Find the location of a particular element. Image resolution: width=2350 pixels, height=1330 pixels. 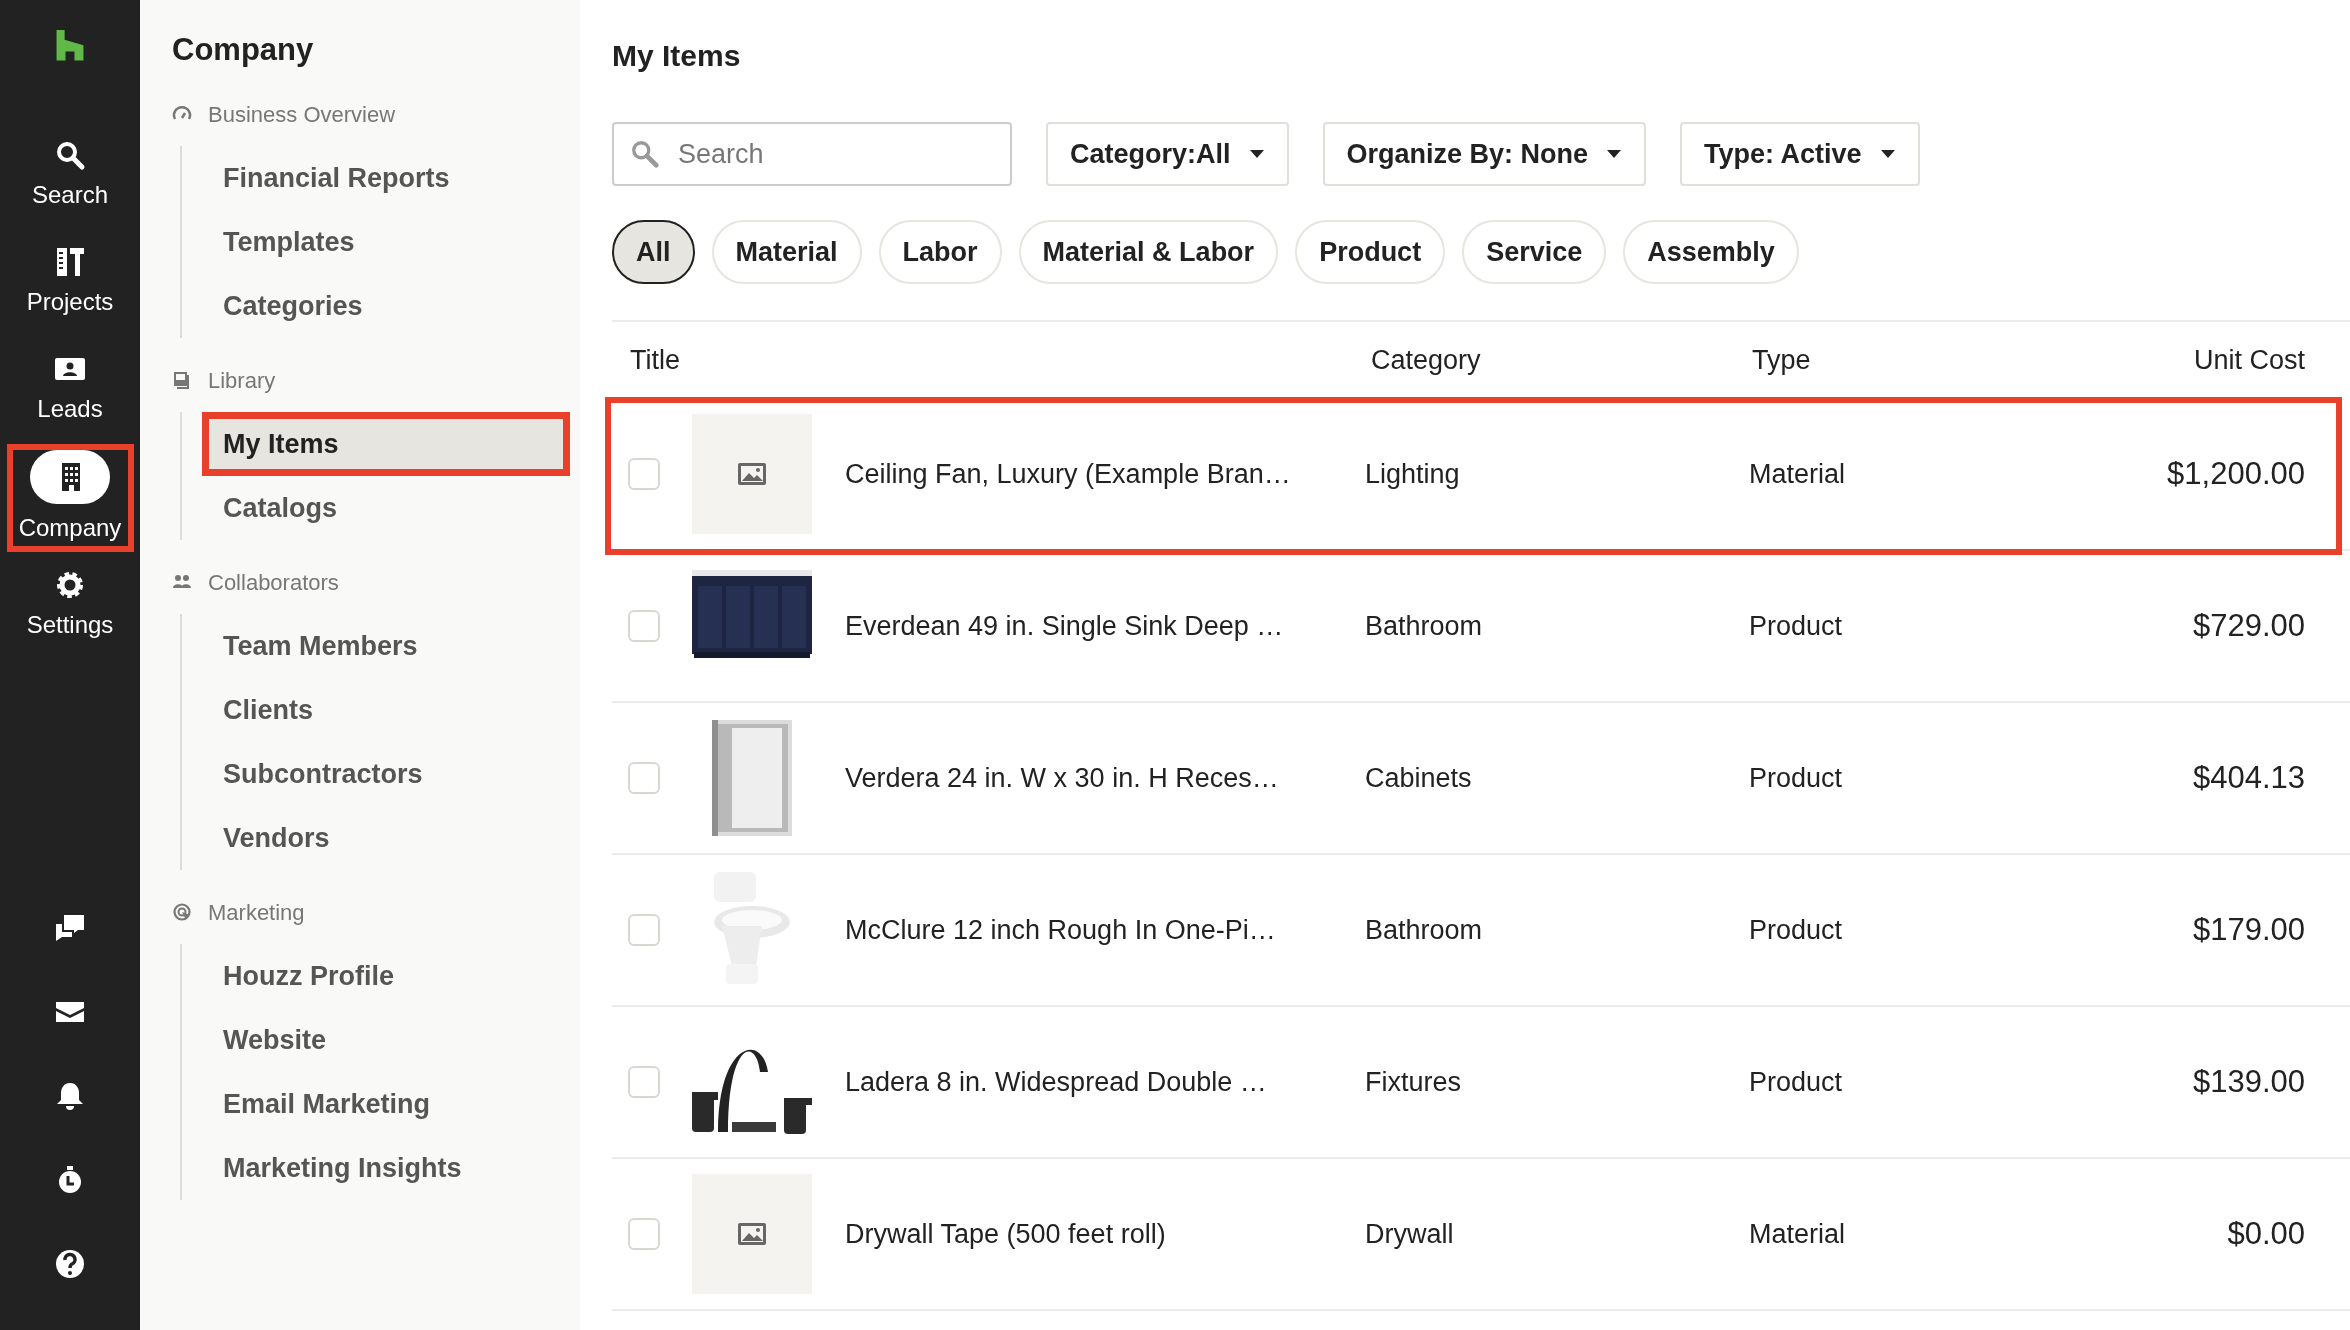

sidebar-item: Team Members is located at coordinates (386, 646).